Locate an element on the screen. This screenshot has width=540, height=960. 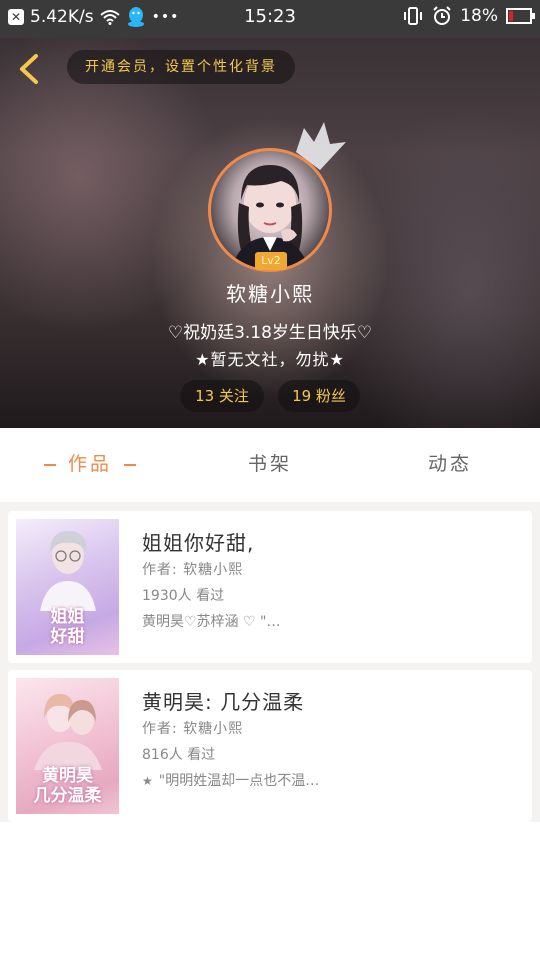
tab-works: 作品 is located at coordinates (90, 465).